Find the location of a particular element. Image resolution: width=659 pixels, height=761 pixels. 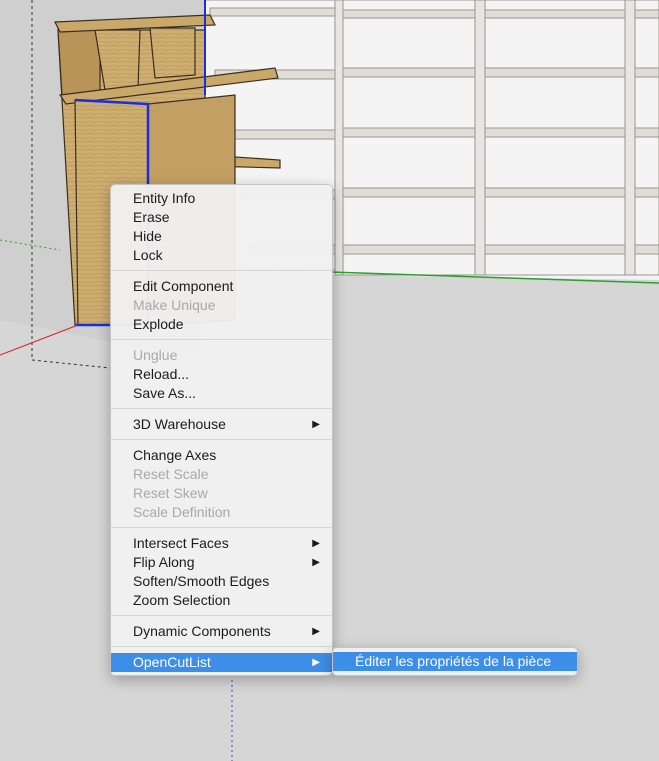

menu-item-entity-info: Entity Info is located at coordinates (221, 198).